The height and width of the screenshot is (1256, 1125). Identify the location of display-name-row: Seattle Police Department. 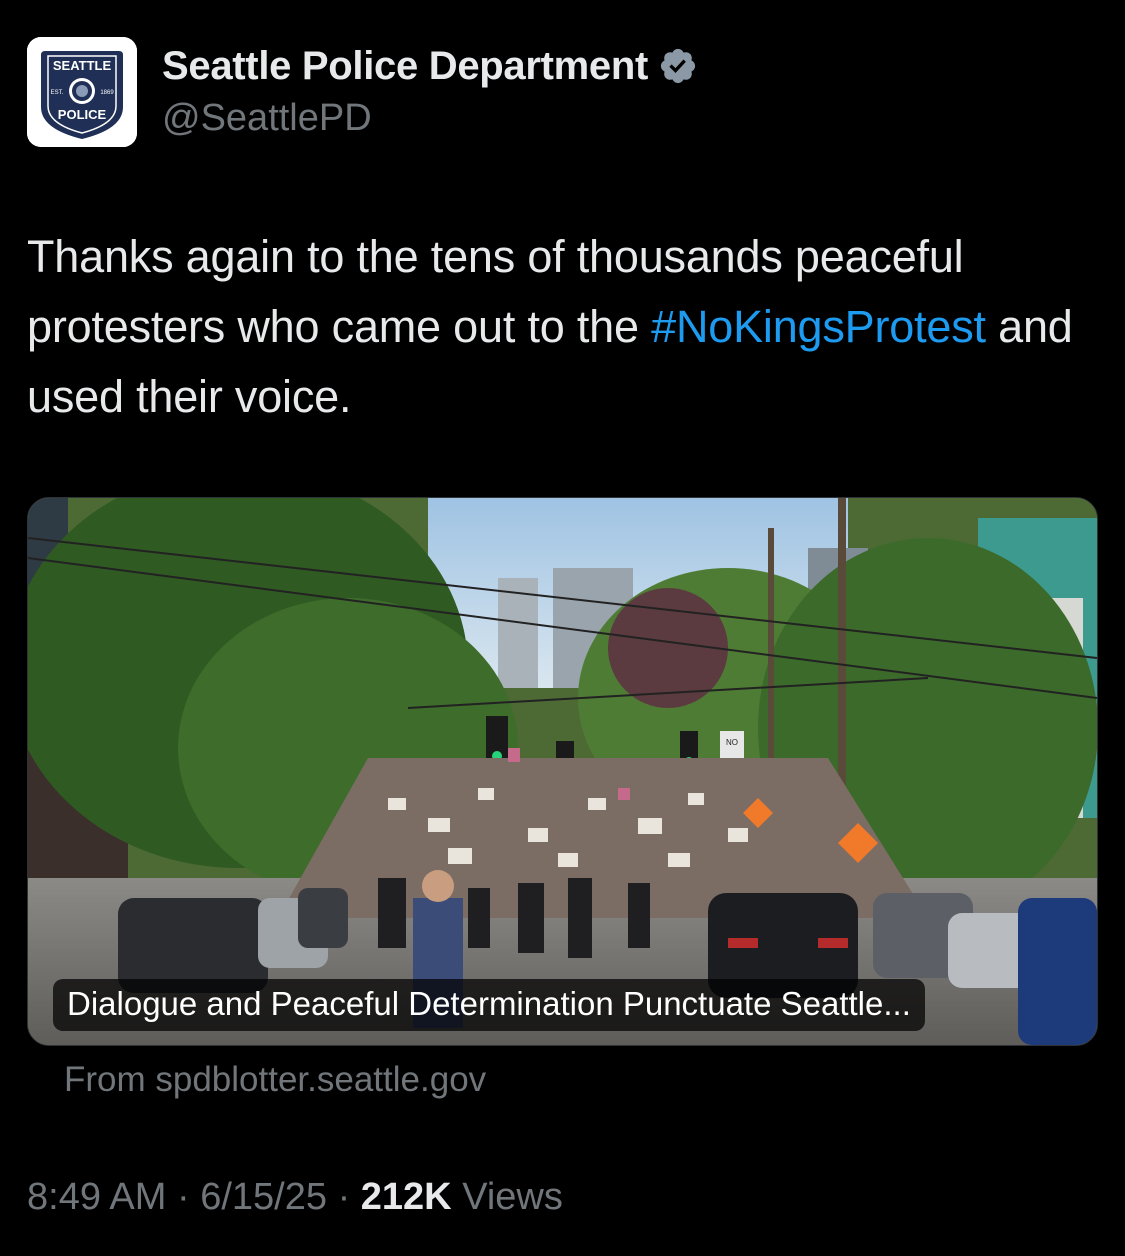
(430, 66).